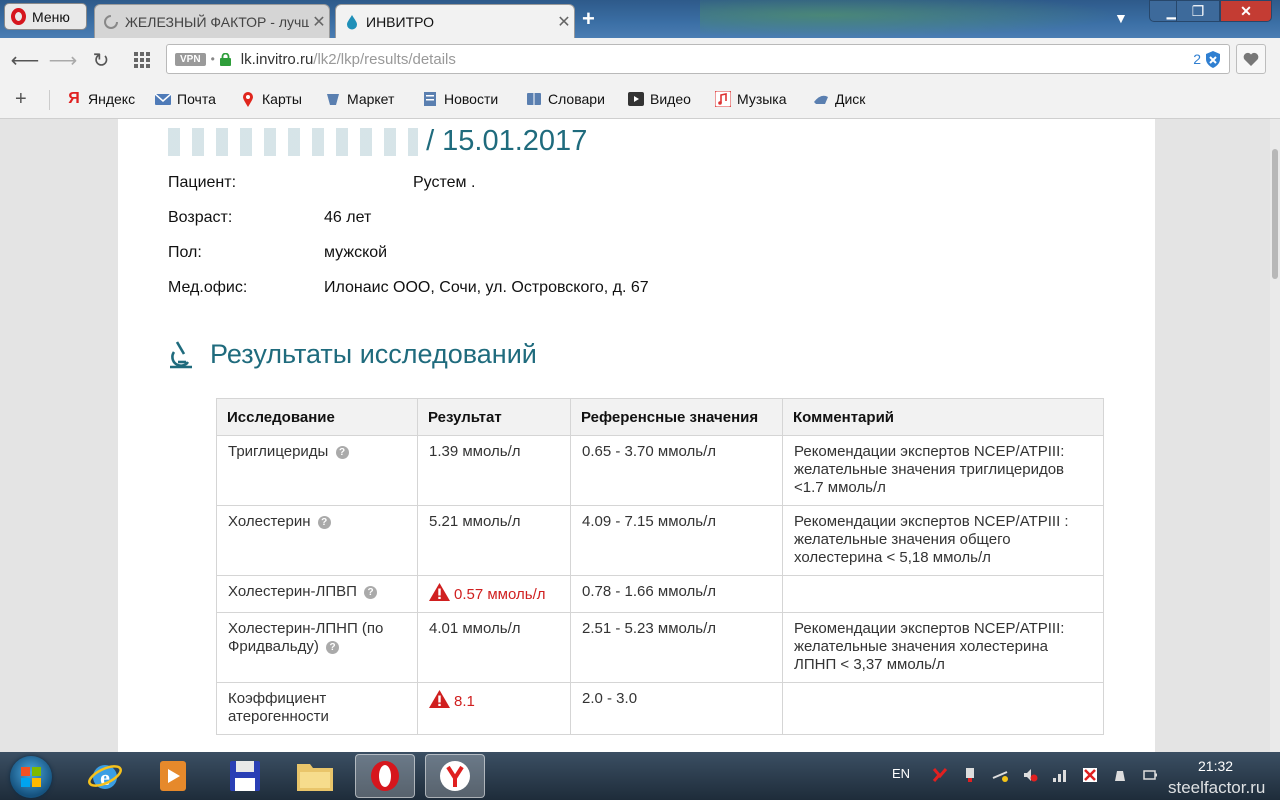 The image size is (1280, 800). I want to click on media-player-icon, so click(173, 776).